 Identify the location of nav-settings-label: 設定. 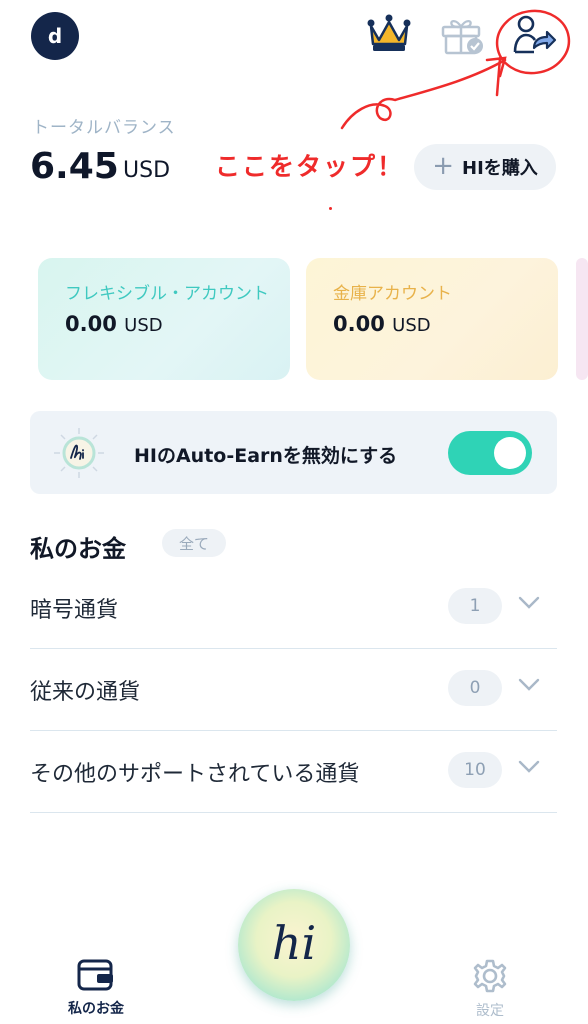
(490, 1011).